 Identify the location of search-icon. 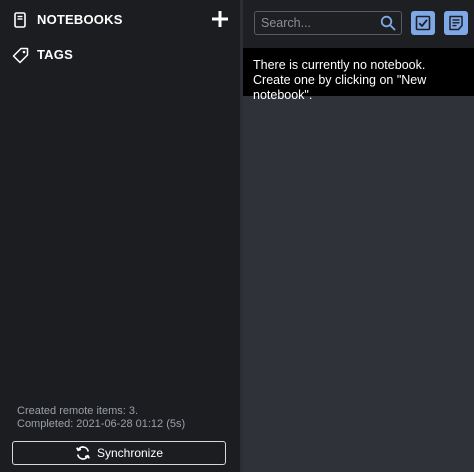
(388, 23).